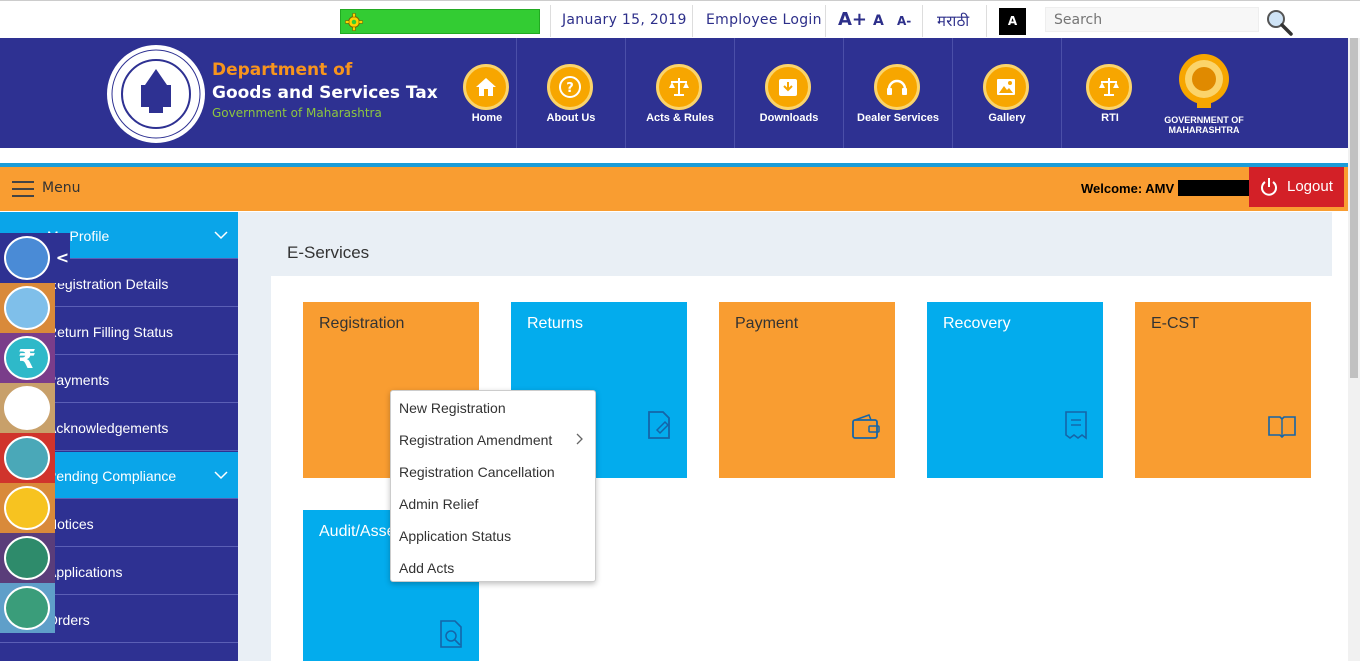 The image size is (1360, 661). I want to click on brand-title-line2: Goods and Services Tax, so click(325, 93).